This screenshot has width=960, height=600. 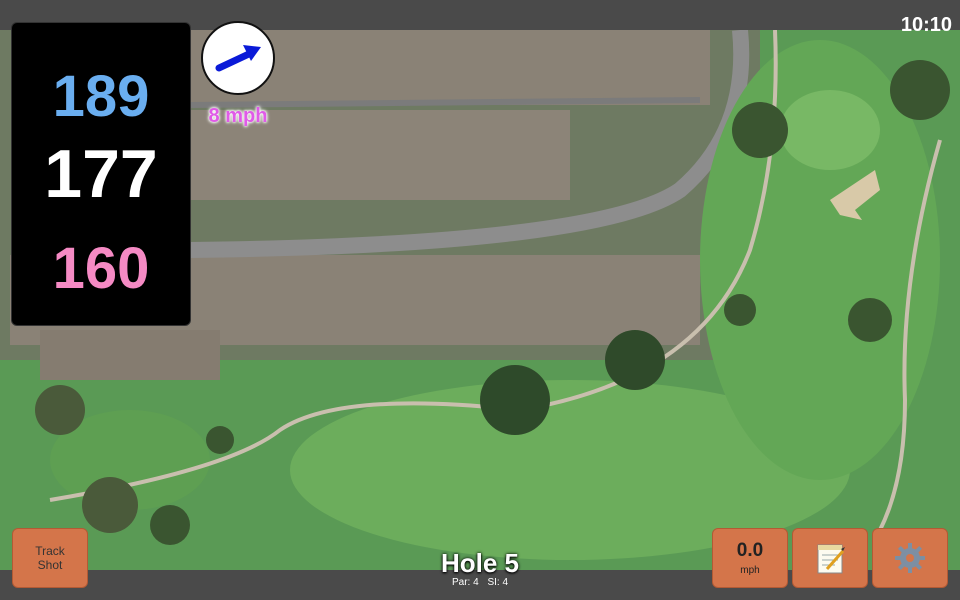 I want to click on settings-button, so click(x=910, y=558).